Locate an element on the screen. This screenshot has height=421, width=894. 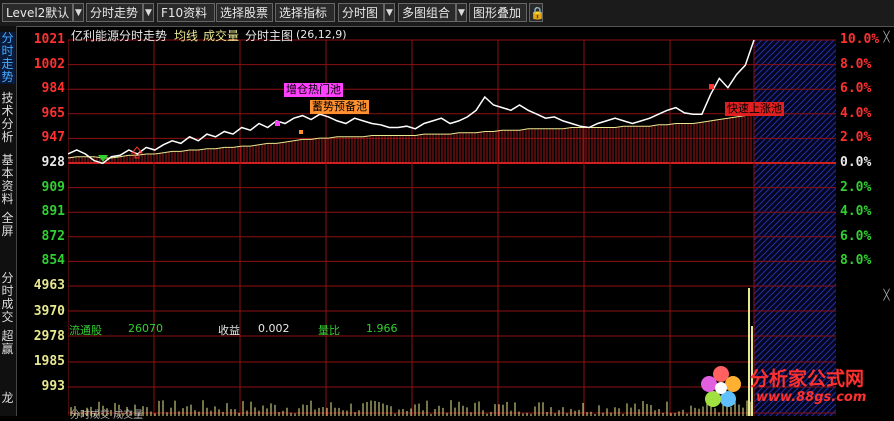
volume-ratio-value: 1.966 is located at coordinates (382, 328).